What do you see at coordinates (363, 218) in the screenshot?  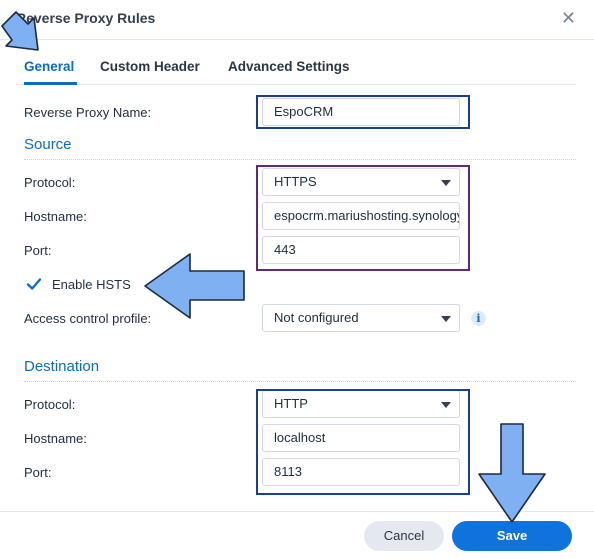 I see `source-highlight-box` at bounding box center [363, 218].